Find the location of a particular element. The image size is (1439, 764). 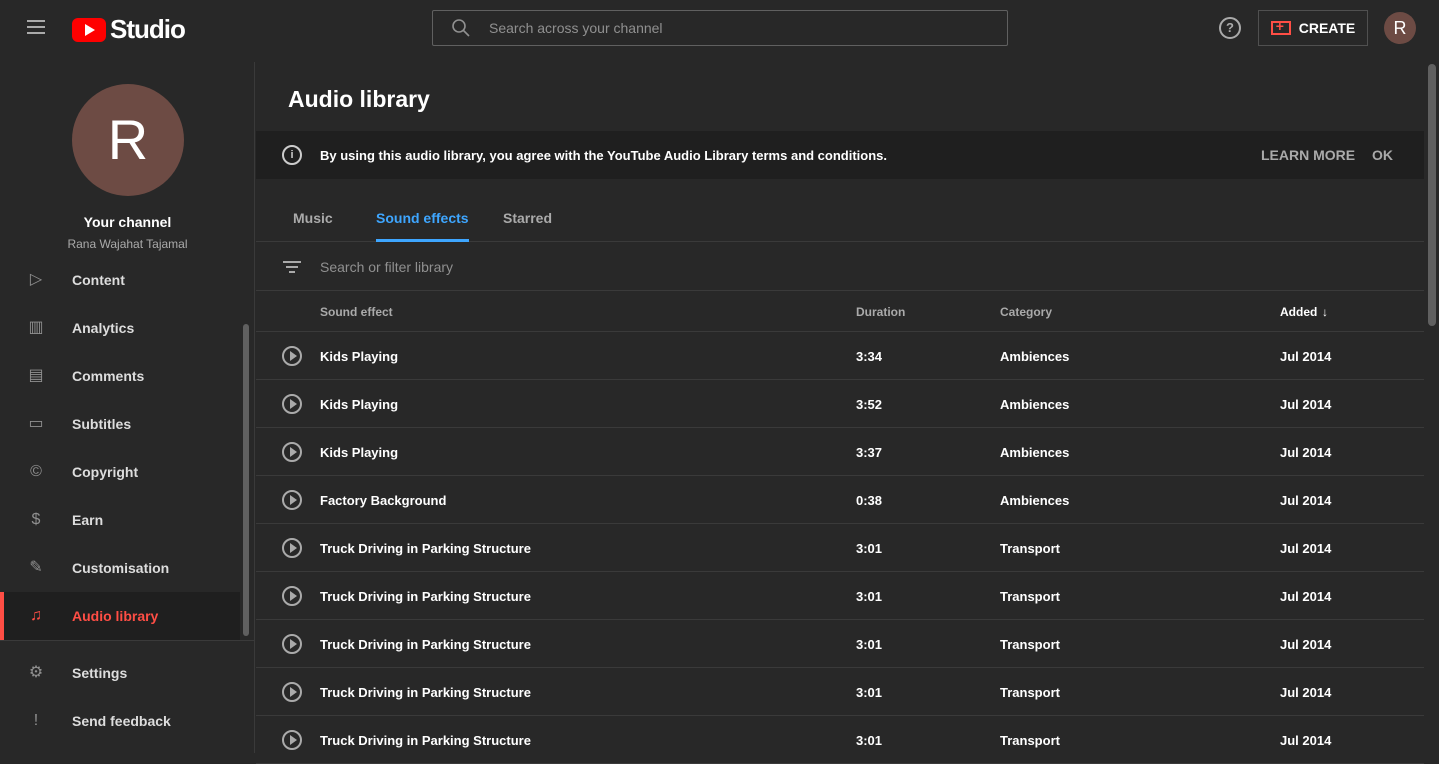

row-title: Factory Background is located at coordinates (383, 500).